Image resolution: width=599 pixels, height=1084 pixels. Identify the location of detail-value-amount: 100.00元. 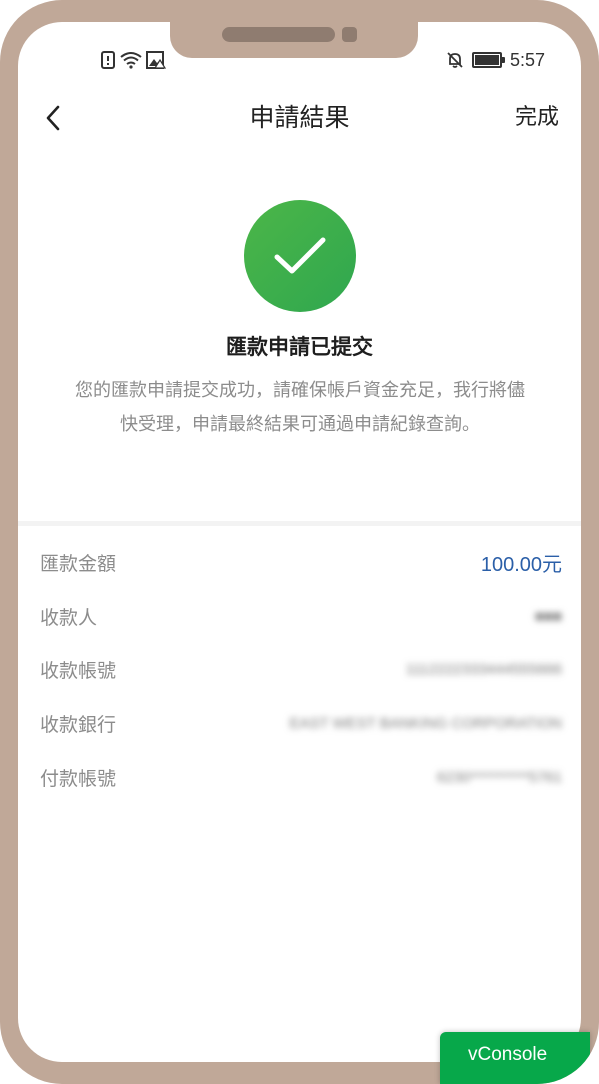
(521, 564).